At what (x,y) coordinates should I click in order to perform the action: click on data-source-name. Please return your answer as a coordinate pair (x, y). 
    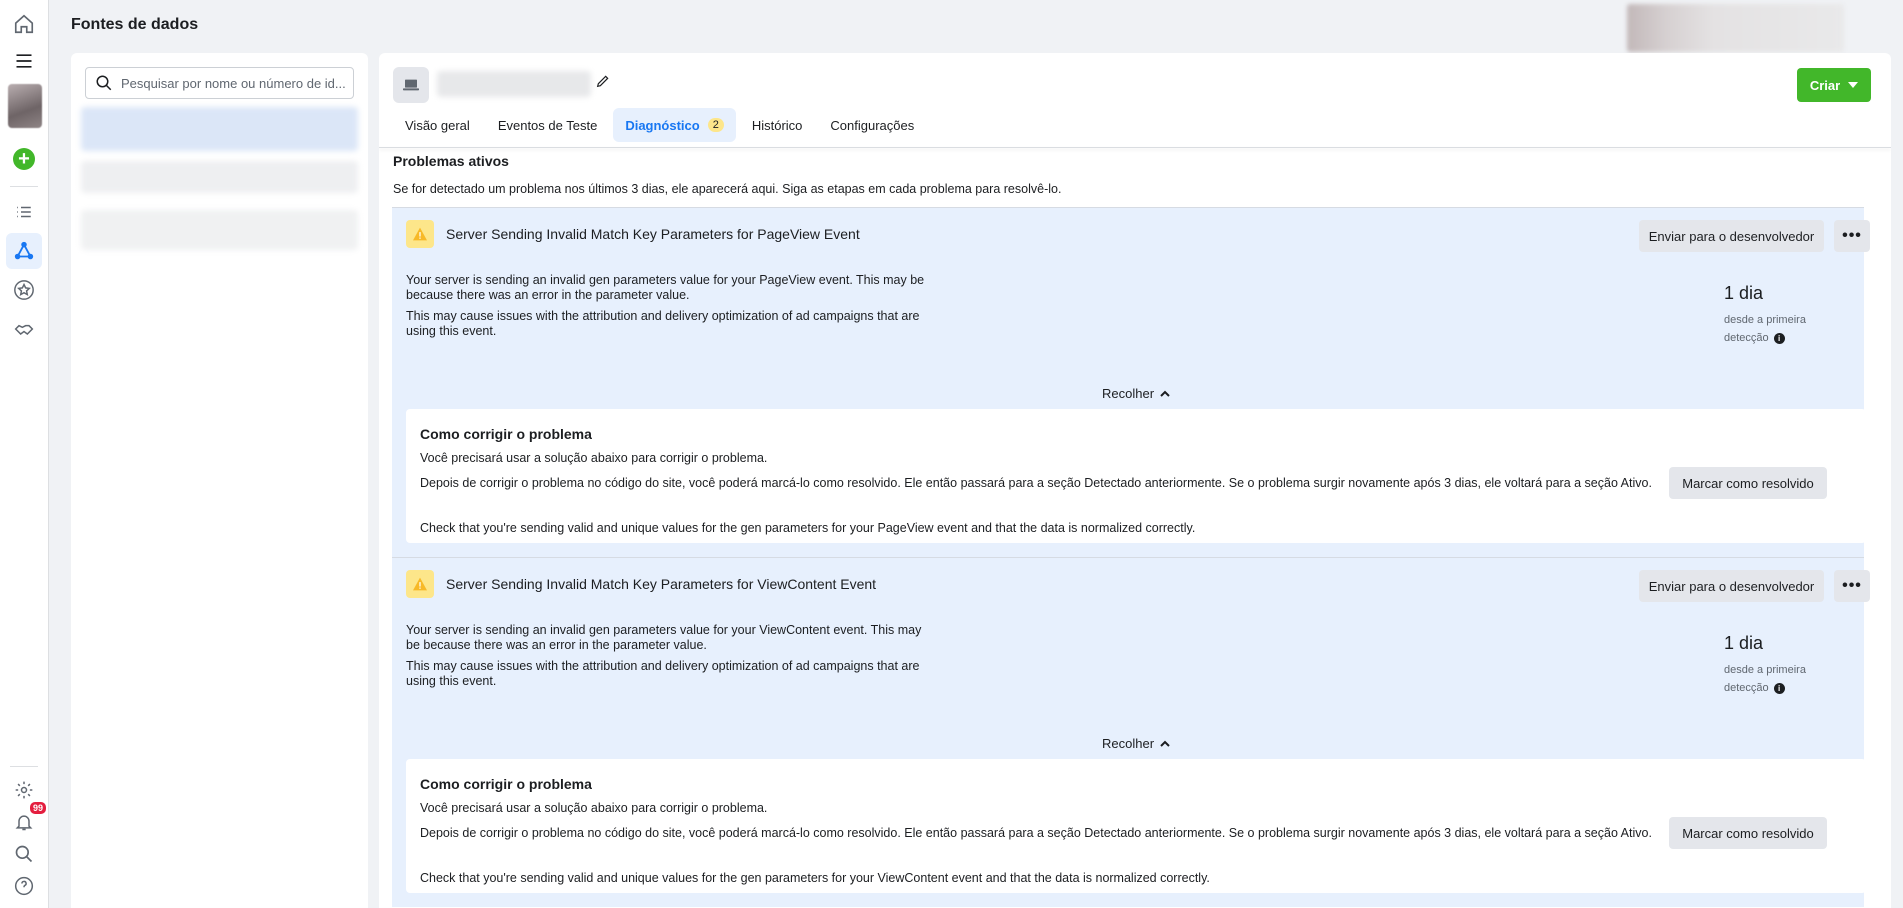
    Looking at the image, I should click on (514, 84).